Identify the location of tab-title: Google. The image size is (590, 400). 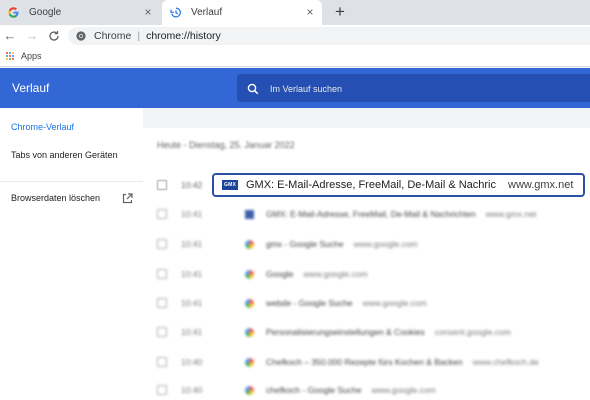
(45, 12).